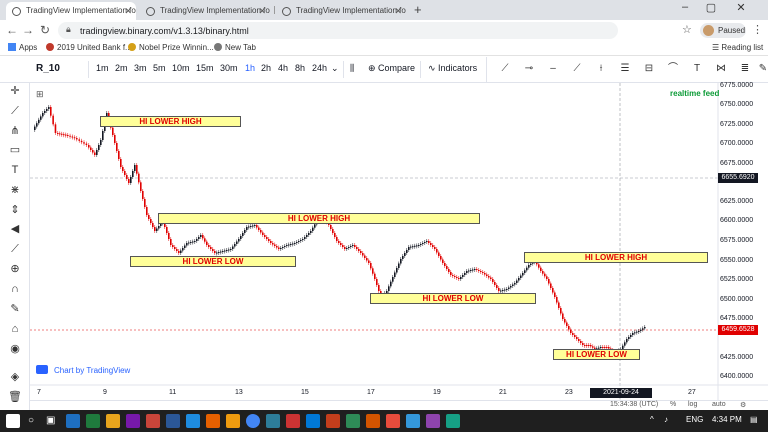  I want to click on crosshair-icon: ✛, so click(15, 91).